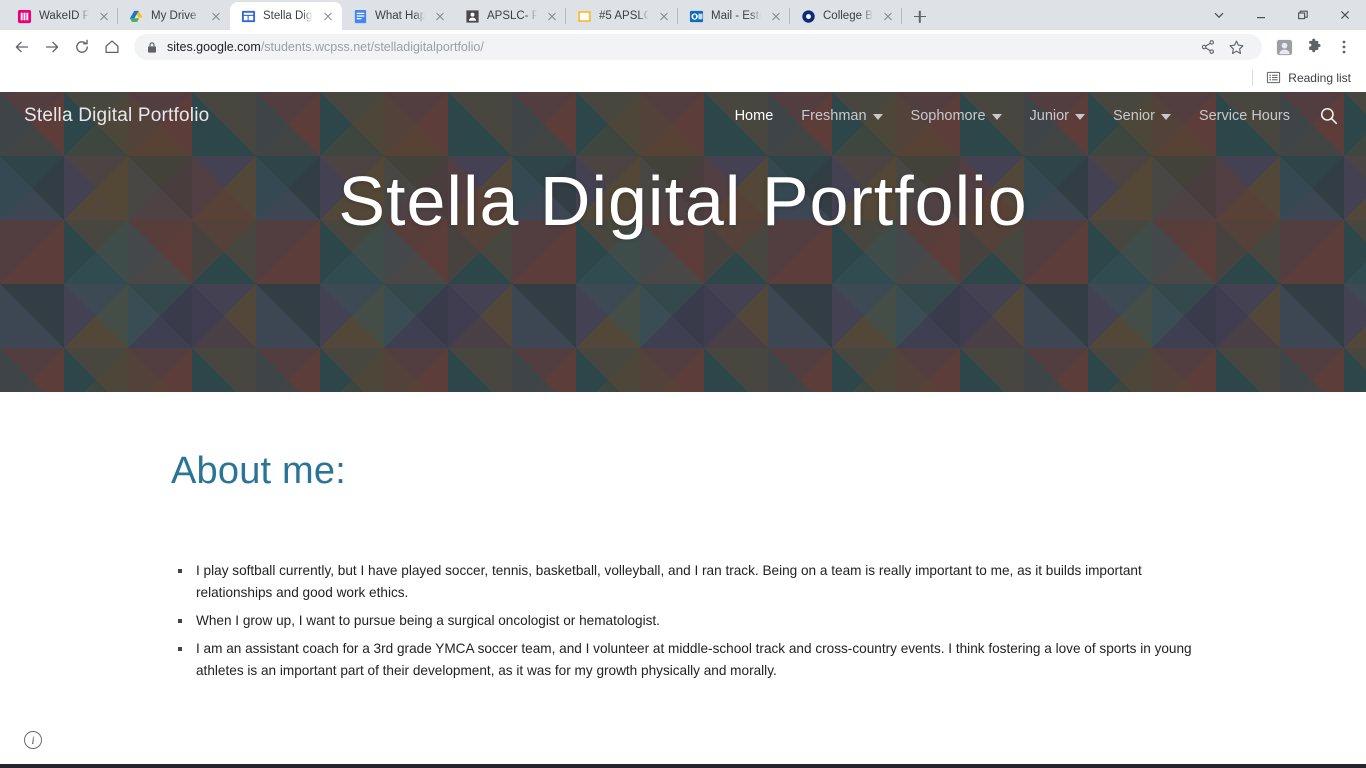 The image size is (1366, 768). What do you see at coordinates (248, 16) in the screenshot?
I see `google-sites-icon` at bounding box center [248, 16].